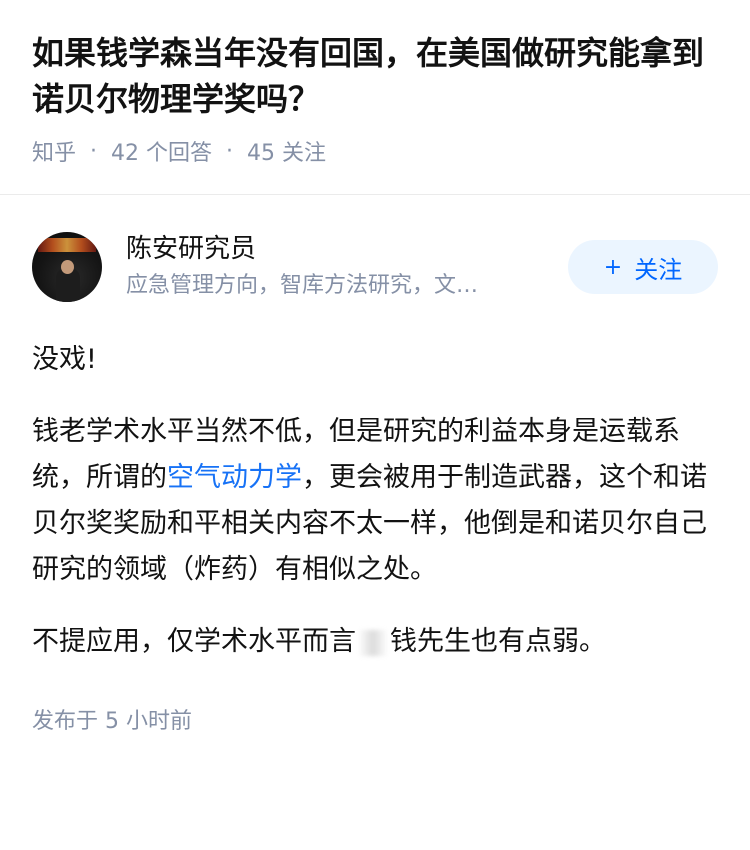 This screenshot has width=750, height=850. Describe the element at coordinates (658, 269) in the screenshot. I see `follow-label: 关注` at that location.